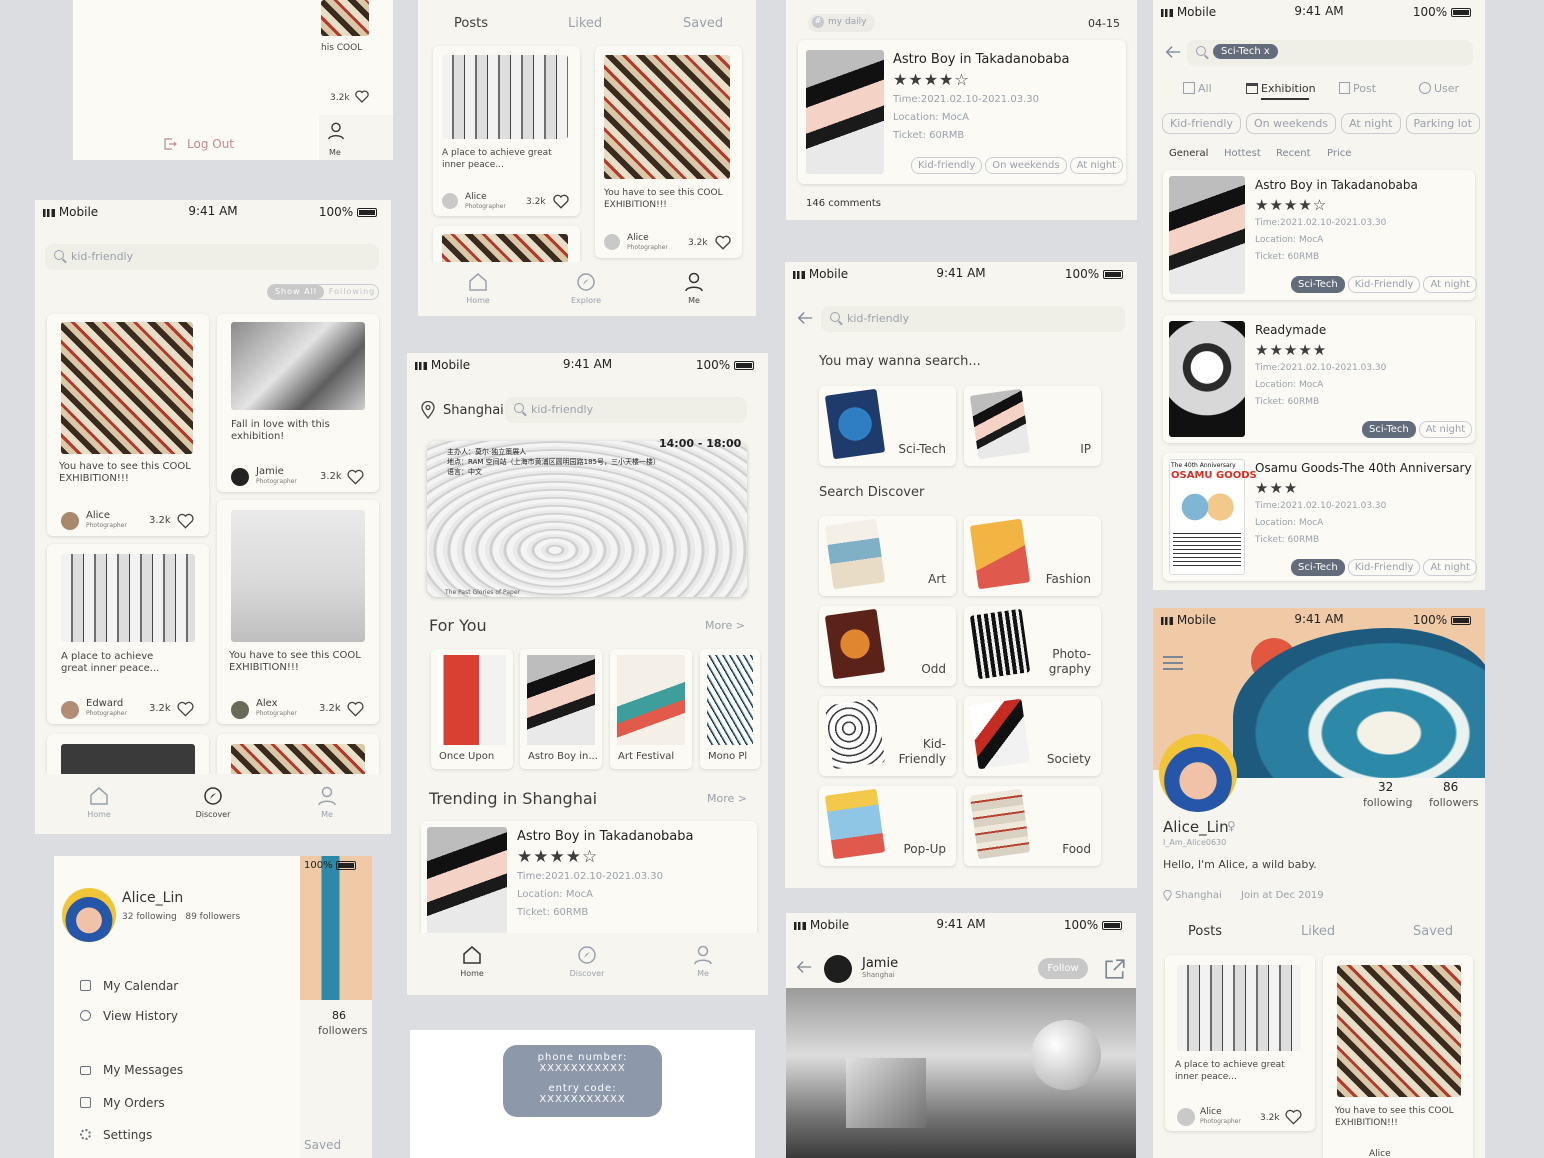 This screenshot has width=1544, height=1158. I want to click on menu-my-calendar: My Calendar, so click(129, 986).